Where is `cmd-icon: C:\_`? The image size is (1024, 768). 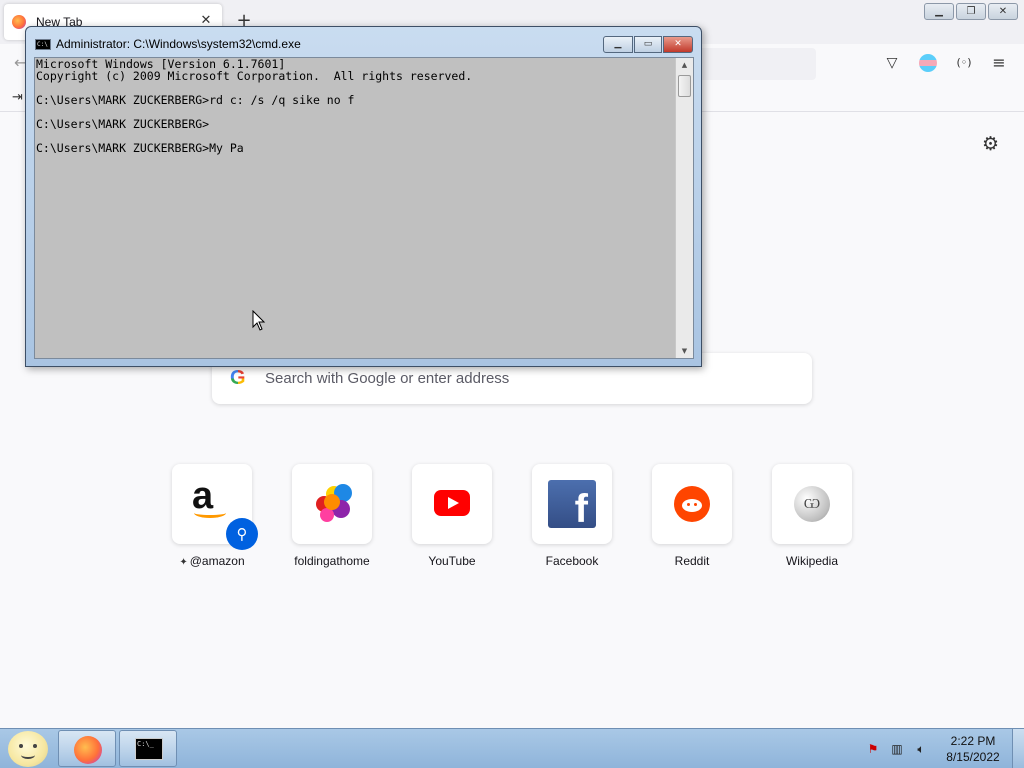
cmd-icon: C:\_ is located at coordinates (149, 749).